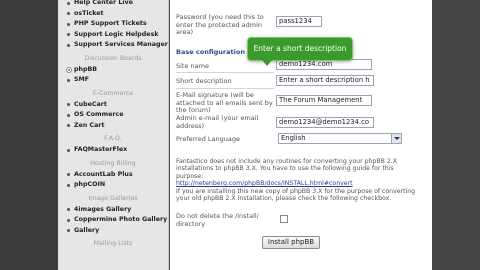 This screenshot has width=480, height=270. Describe the element at coordinates (113, 93) in the screenshot. I see `sidebar-heading-ecommerce: E-Commerce` at that location.